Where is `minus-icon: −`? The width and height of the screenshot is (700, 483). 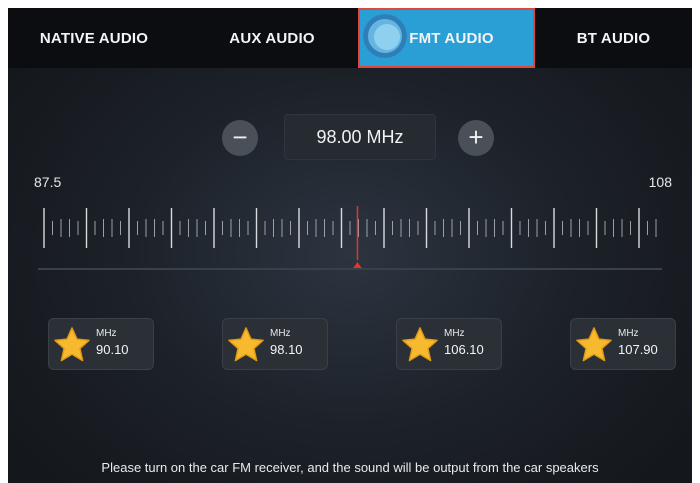
minus-icon: − is located at coordinates (240, 137).